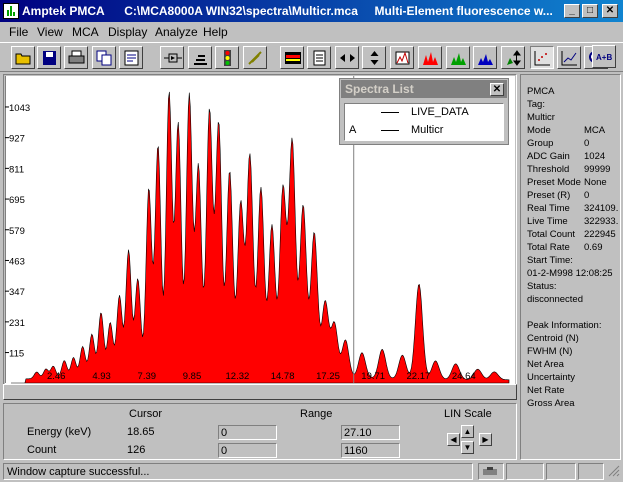 The width and height of the screenshot is (623, 482). What do you see at coordinates (485, 57) in the screenshot?
I see `peaks-blue-button` at bounding box center [485, 57].